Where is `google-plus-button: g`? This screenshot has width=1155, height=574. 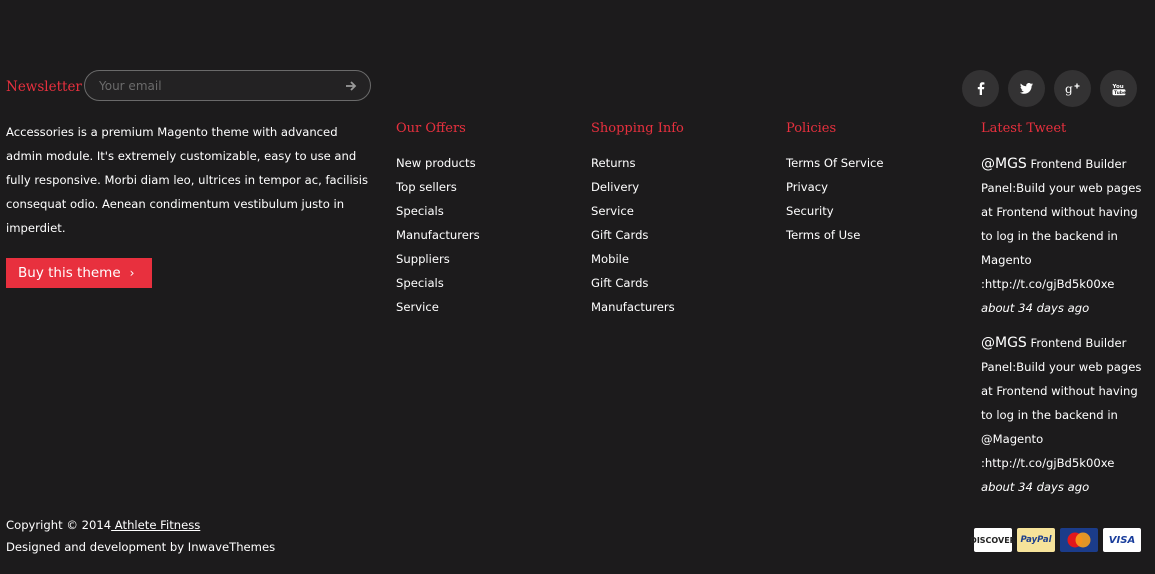
google-plus-button: g is located at coordinates (1072, 88).